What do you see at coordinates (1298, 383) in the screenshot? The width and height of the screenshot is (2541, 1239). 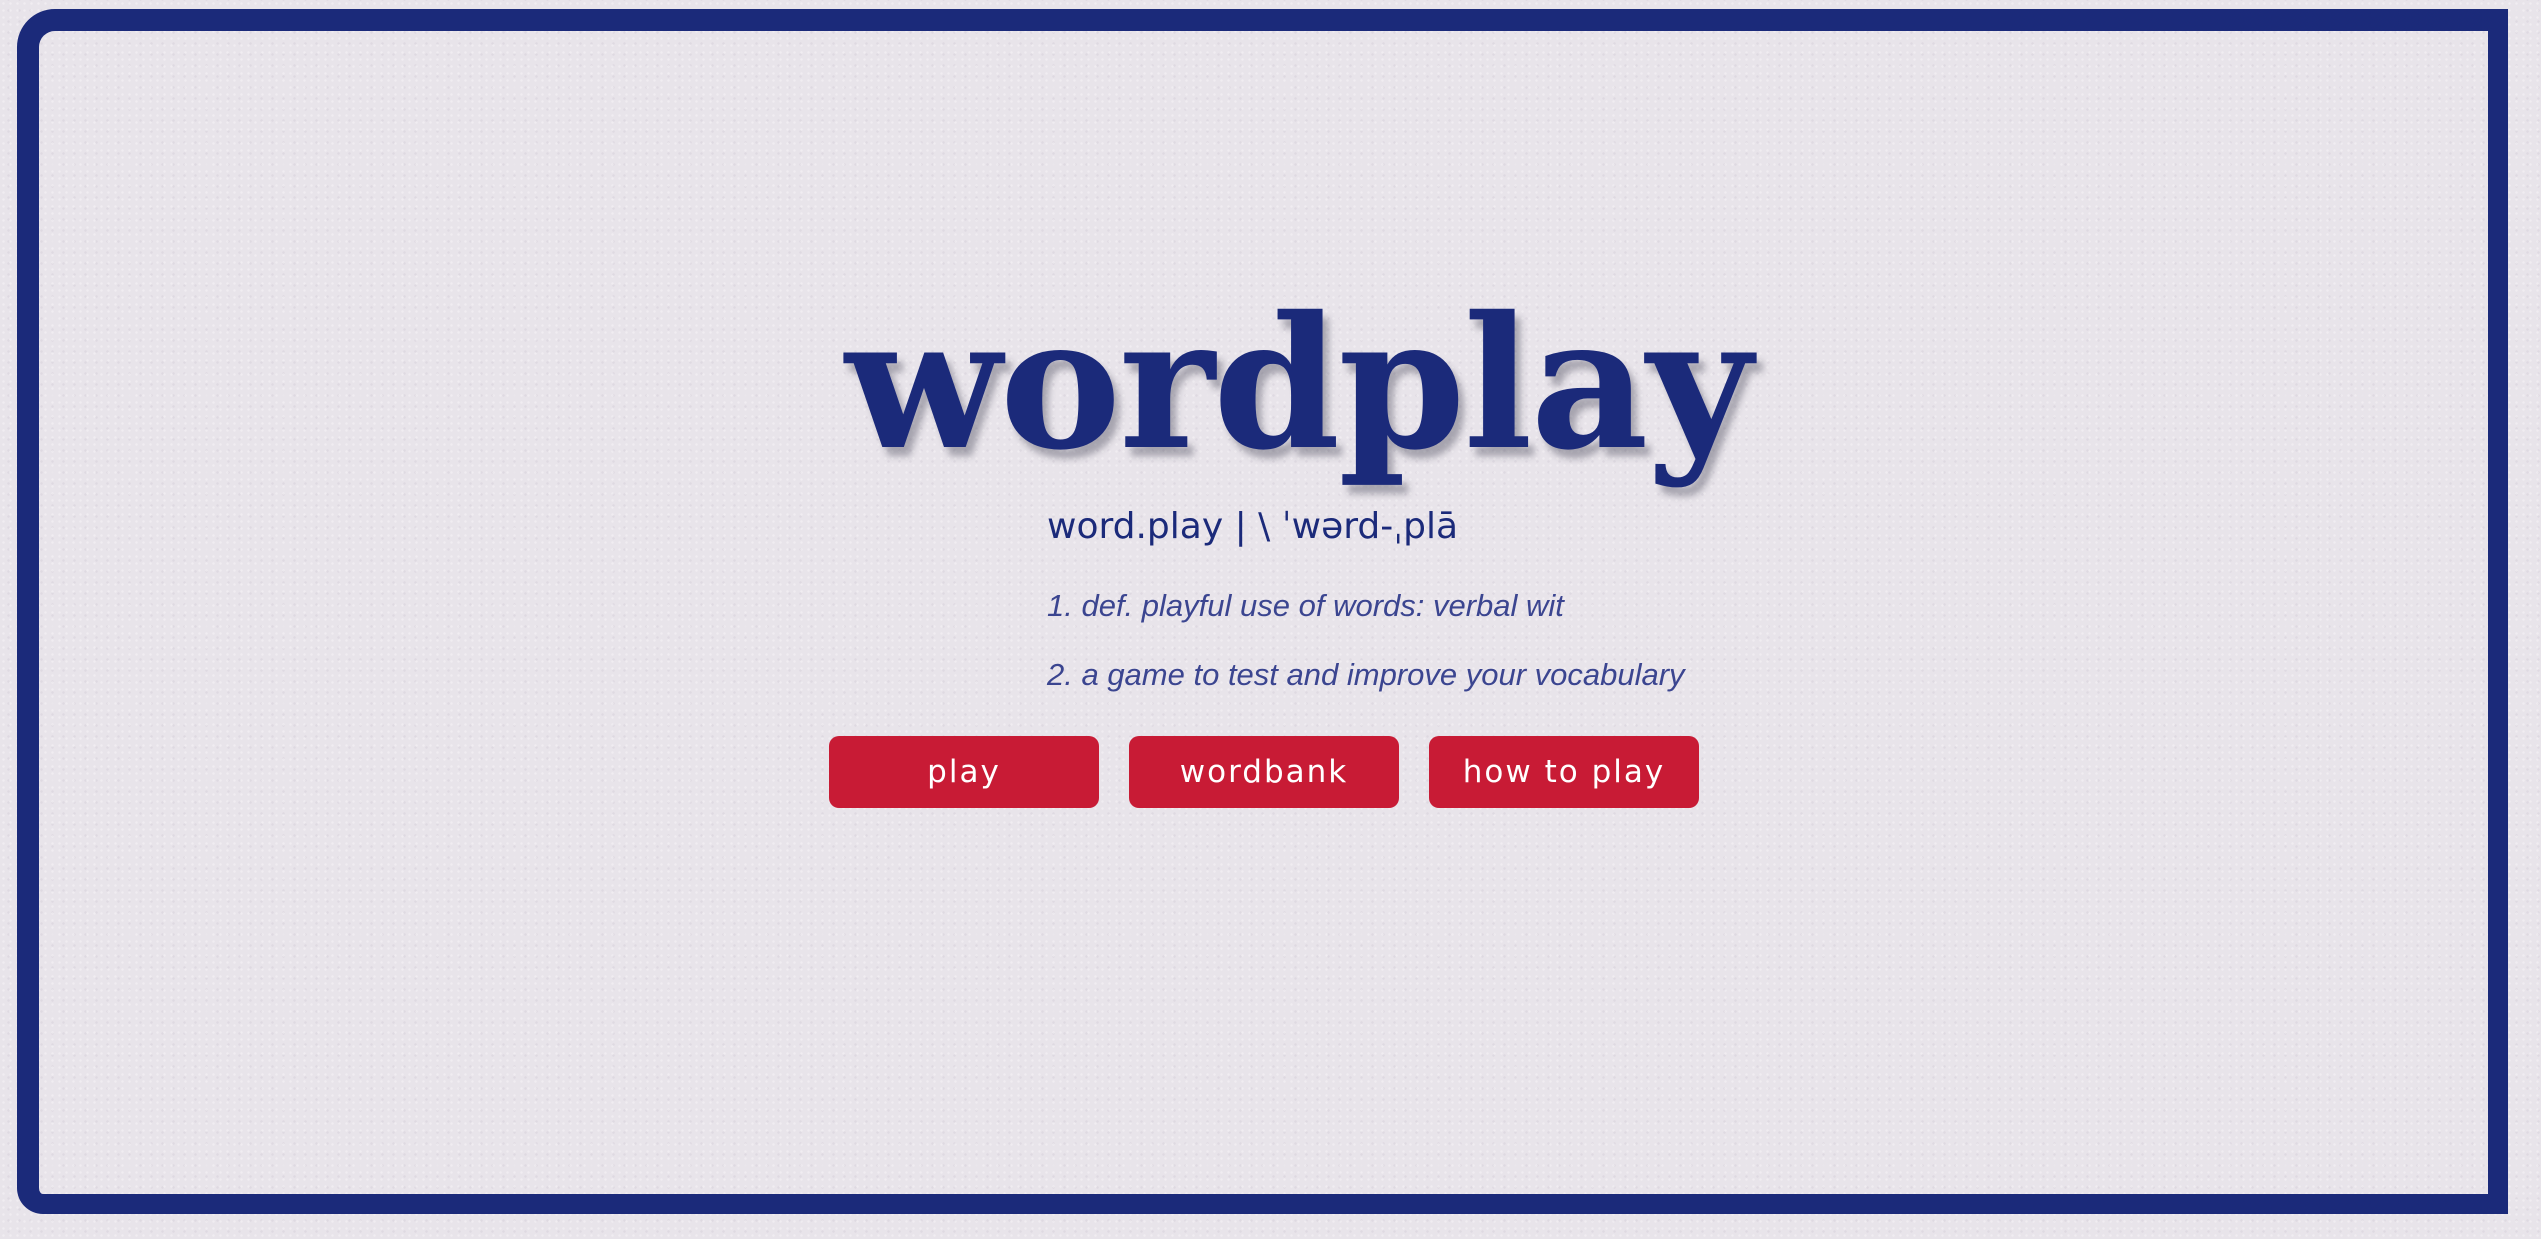 I see `app-logo-title: wordplay` at bounding box center [1298, 383].